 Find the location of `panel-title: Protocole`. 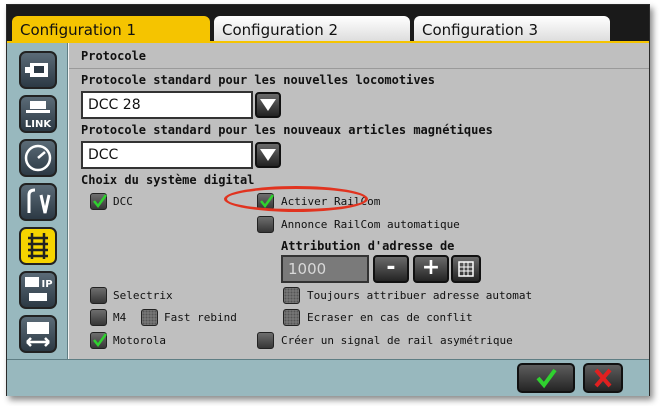

panel-title: Protocole is located at coordinates (359, 59).